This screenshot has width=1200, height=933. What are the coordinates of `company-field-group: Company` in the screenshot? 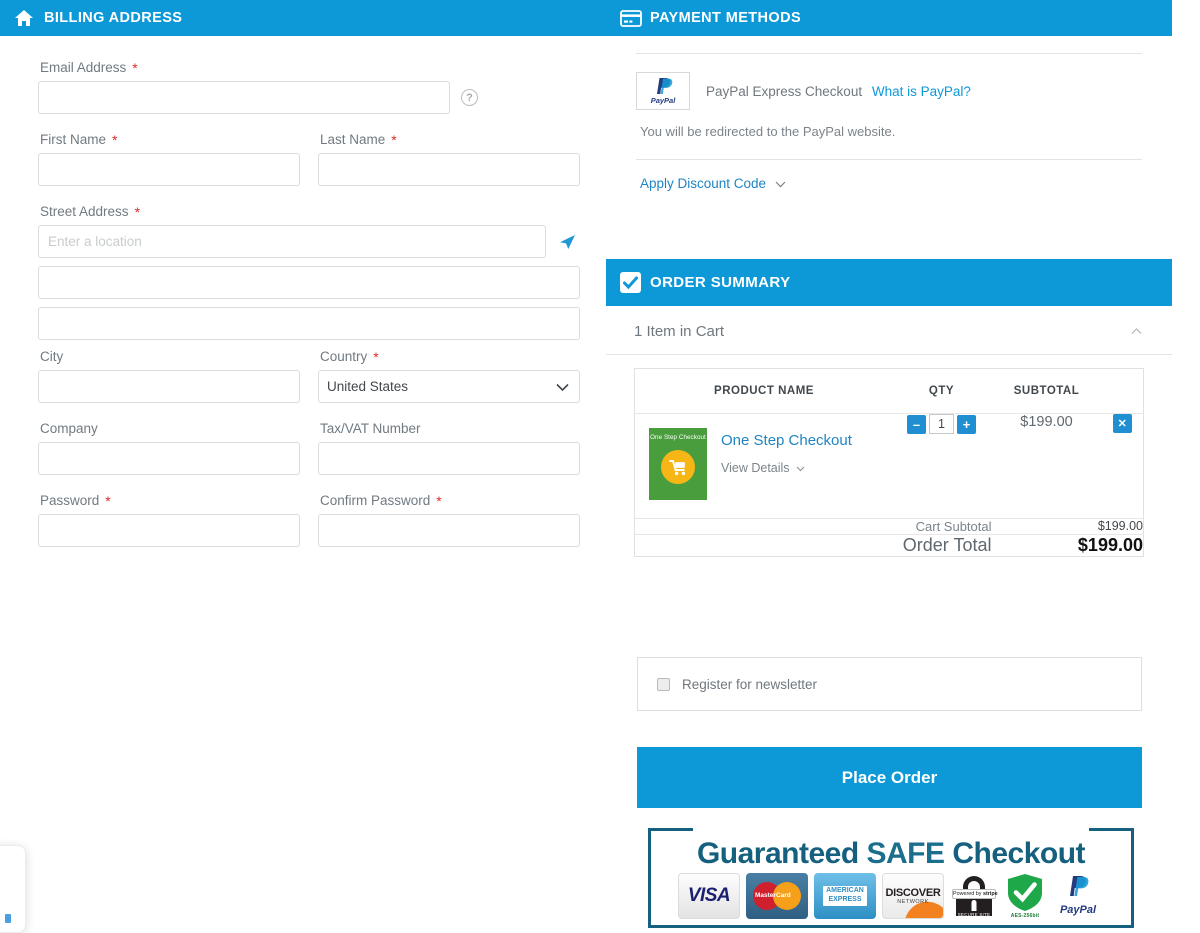 It's located at (169, 448).